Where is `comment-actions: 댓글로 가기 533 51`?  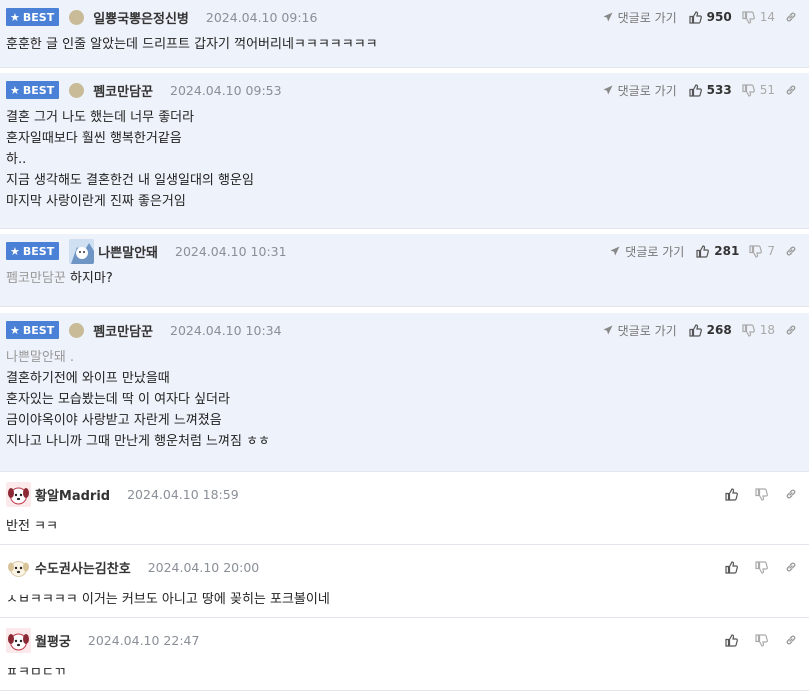
comment-actions: 댓글로 가기 533 51 is located at coordinates (700, 90).